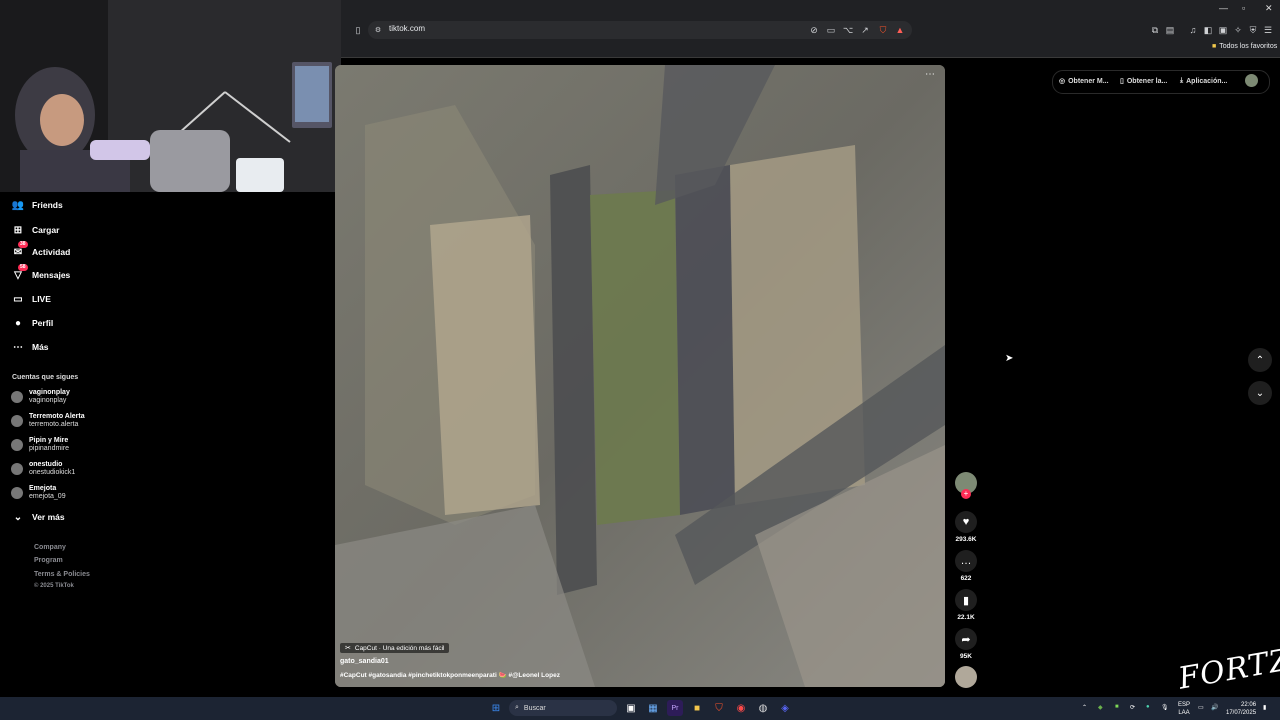 This screenshot has height=720, width=1280. I want to click on following-account: Emejota emejota_09, so click(38, 493).